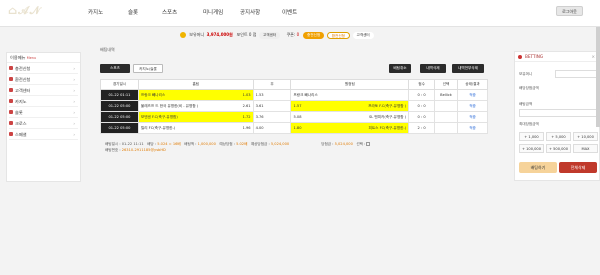 Image resolution: width=600 pixels, height=275 pixels. Describe the element at coordinates (195, 84) in the screenshot. I see `header-home: 홈팀` at that location.